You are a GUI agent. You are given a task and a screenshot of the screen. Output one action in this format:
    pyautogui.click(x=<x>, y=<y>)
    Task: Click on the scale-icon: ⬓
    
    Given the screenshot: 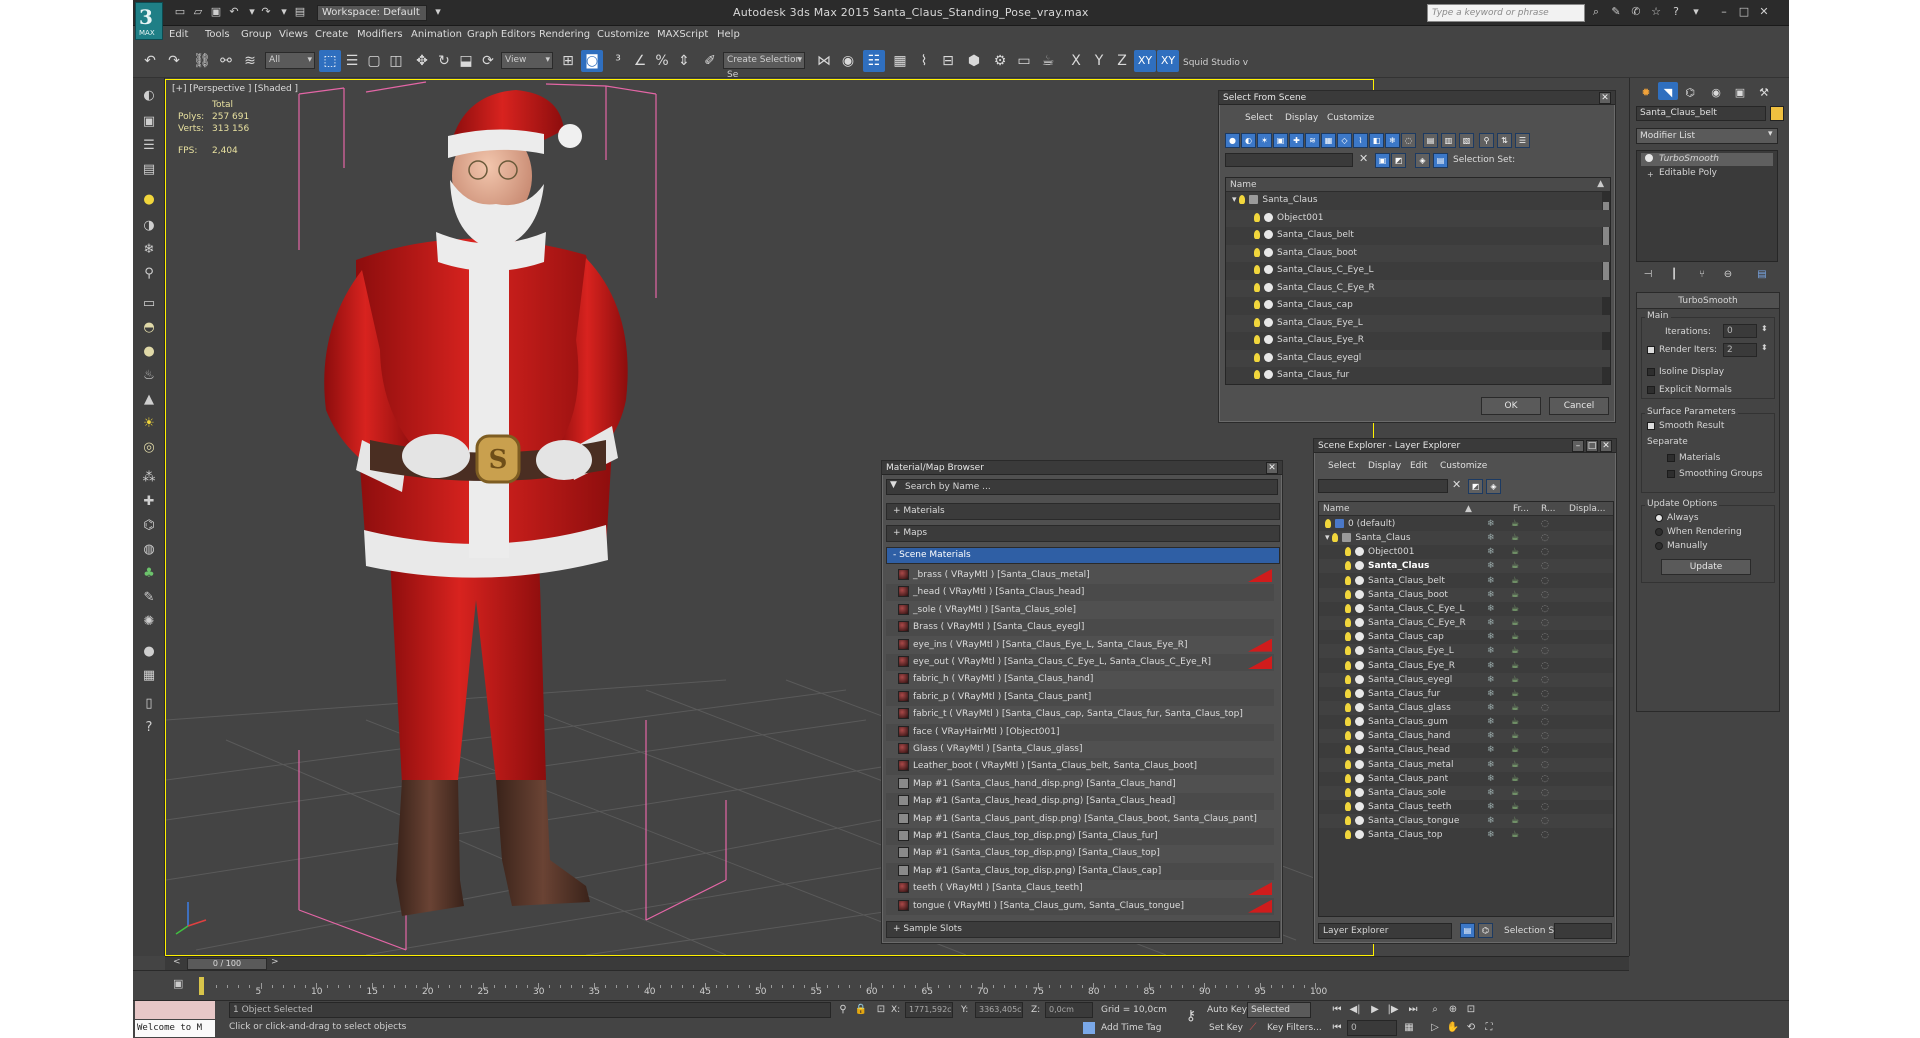 What is the action you would take?
    pyautogui.click(x=466, y=61)
    